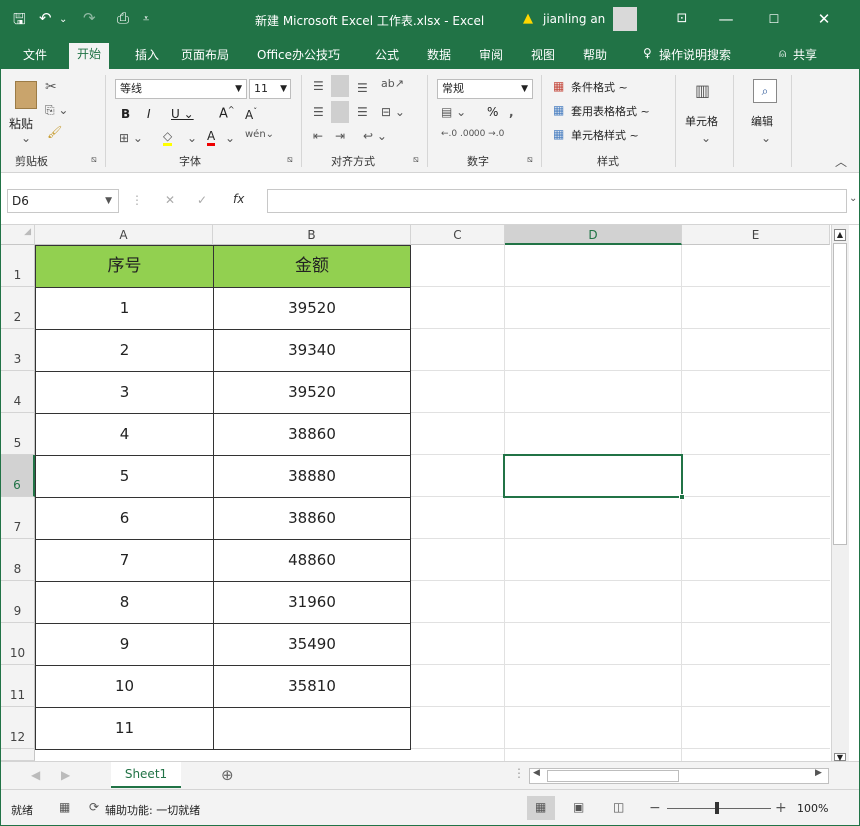 The height and width of the screenshot is (826, 860). I want to click on column-header-c: C, so click(458, 235).